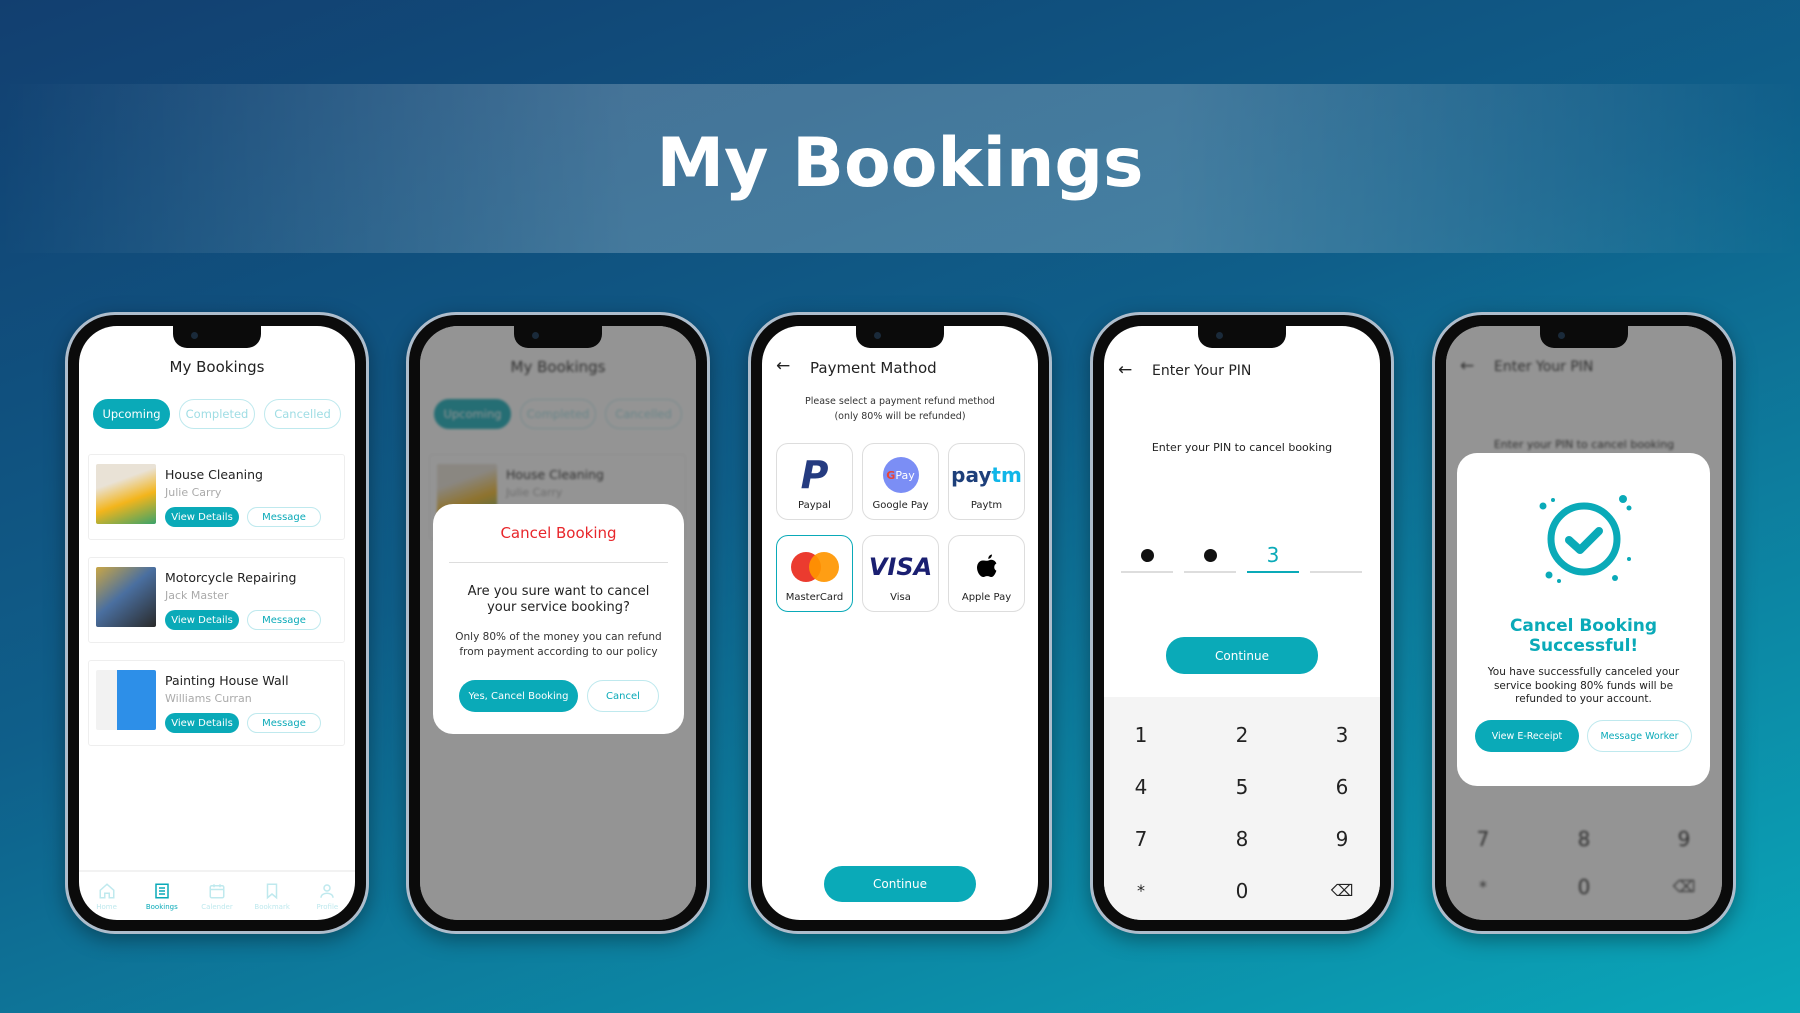  Describe the element at coordinates (1141, 735) in the screenshot. I see `key-1: 1` at that location.